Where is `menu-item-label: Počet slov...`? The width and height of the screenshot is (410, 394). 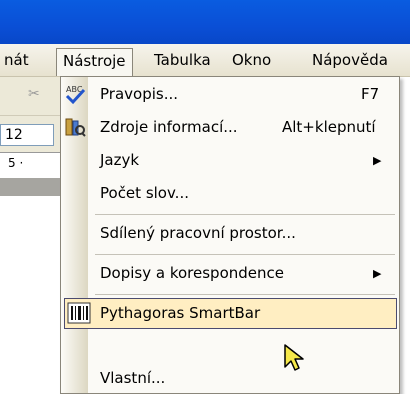
menu-item-label: Počet slov... is located at coordinates (144, 193).